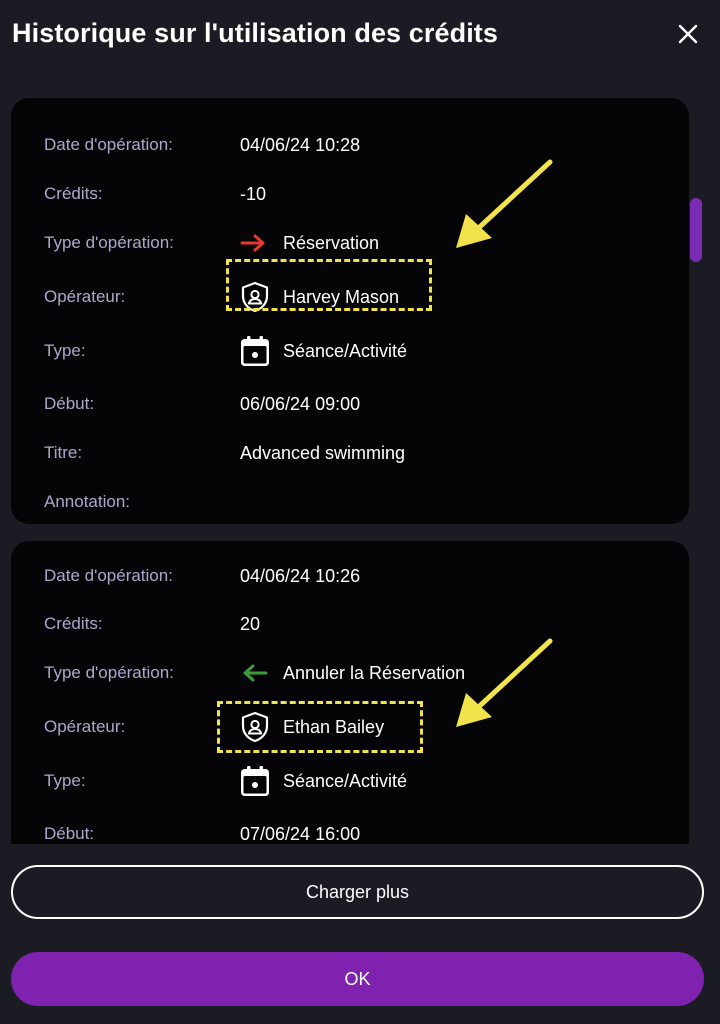 Image resolution: width=720 pixels, height=1024 pixels. I want to click on field-value: 04/06/24 10:28, so click(300, 145).